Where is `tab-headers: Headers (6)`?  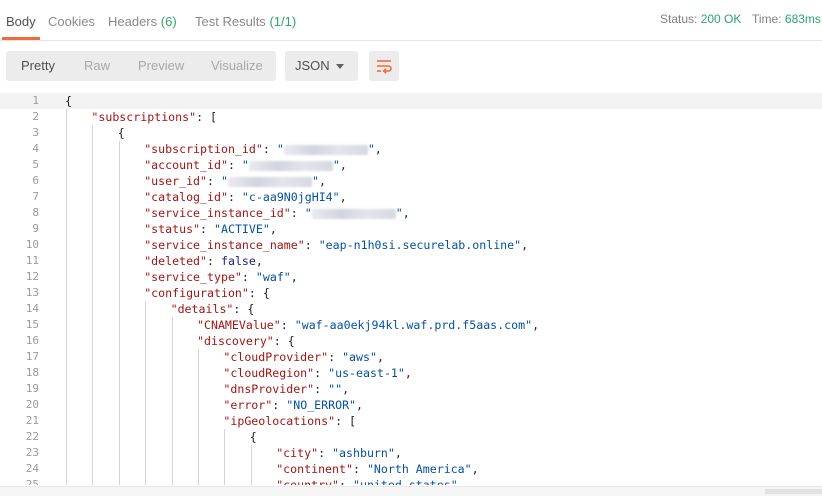
tab-headers: Headers (6) is located at coordinates (142, 20).